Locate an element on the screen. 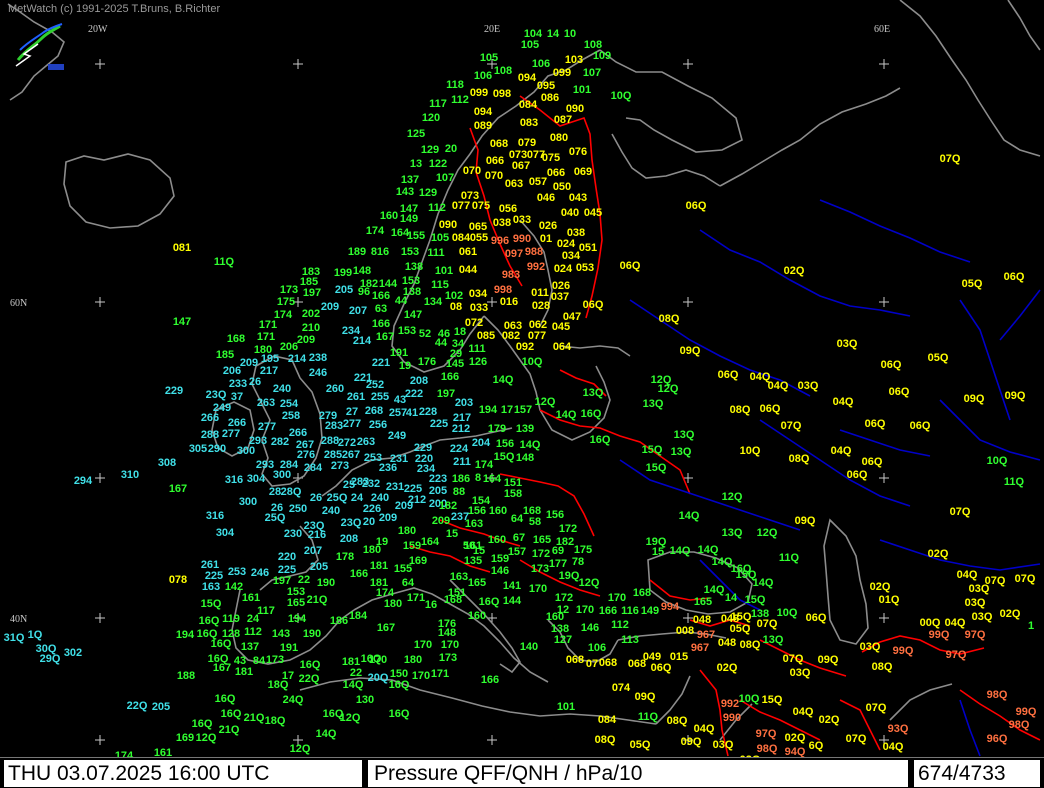 This screenshot has height=788, width=1044. station-pressure-value: 148 is located at coordinates (525, 458).